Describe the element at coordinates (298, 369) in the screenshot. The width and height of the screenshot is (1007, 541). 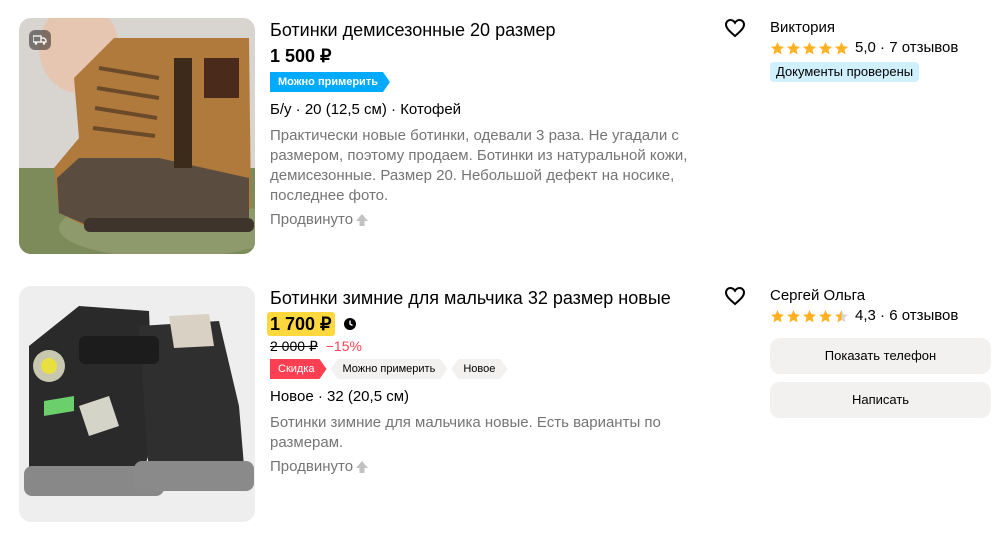
I see `tag-sale: Скидка` at that location.